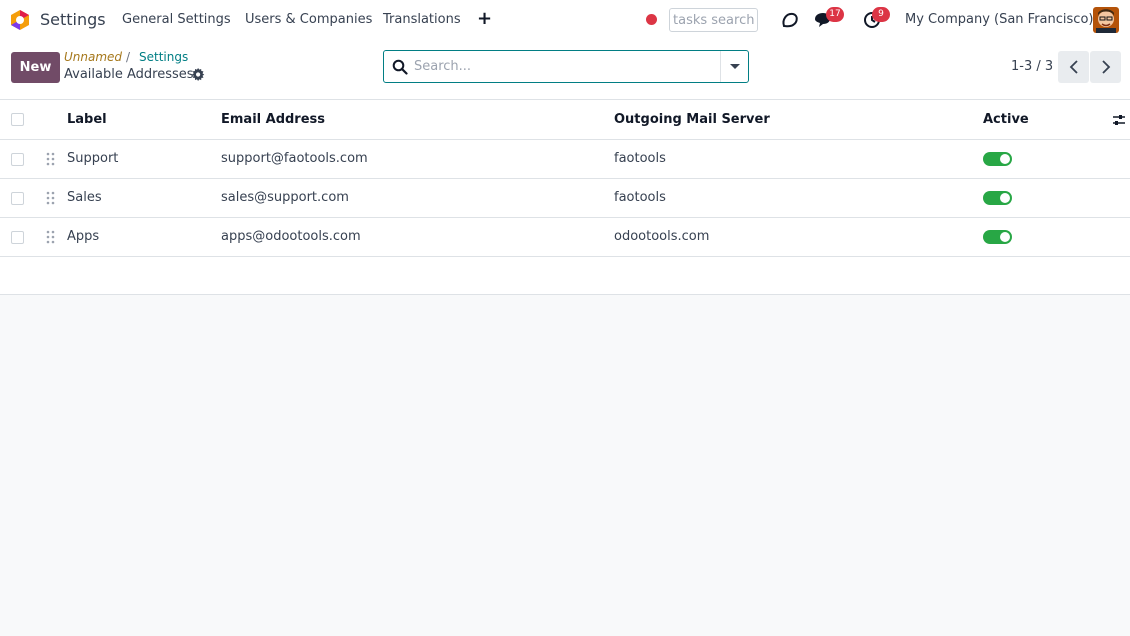 The width and height of the screenshot is (1130, 636). What do you see at coordinates (273, 119) in the screenshot?
I see `column-email: Email Address` at bounding box center [273, 119].